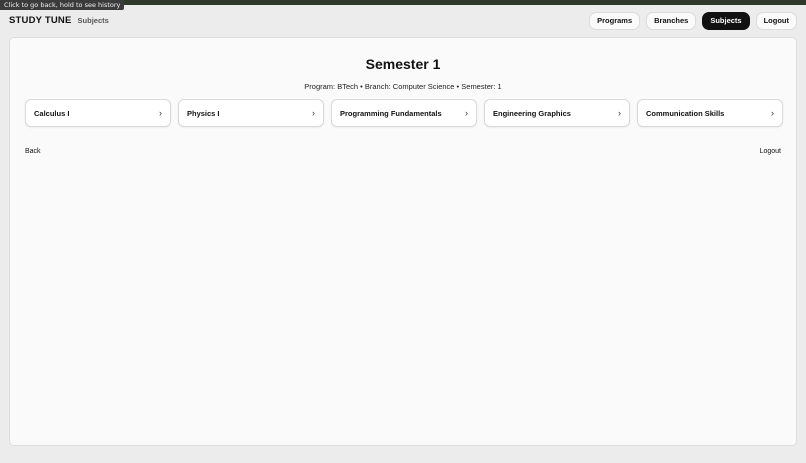 The image size is (806, 463). I want to click on nav-subjects-button: Subjects, so click(726, 20).